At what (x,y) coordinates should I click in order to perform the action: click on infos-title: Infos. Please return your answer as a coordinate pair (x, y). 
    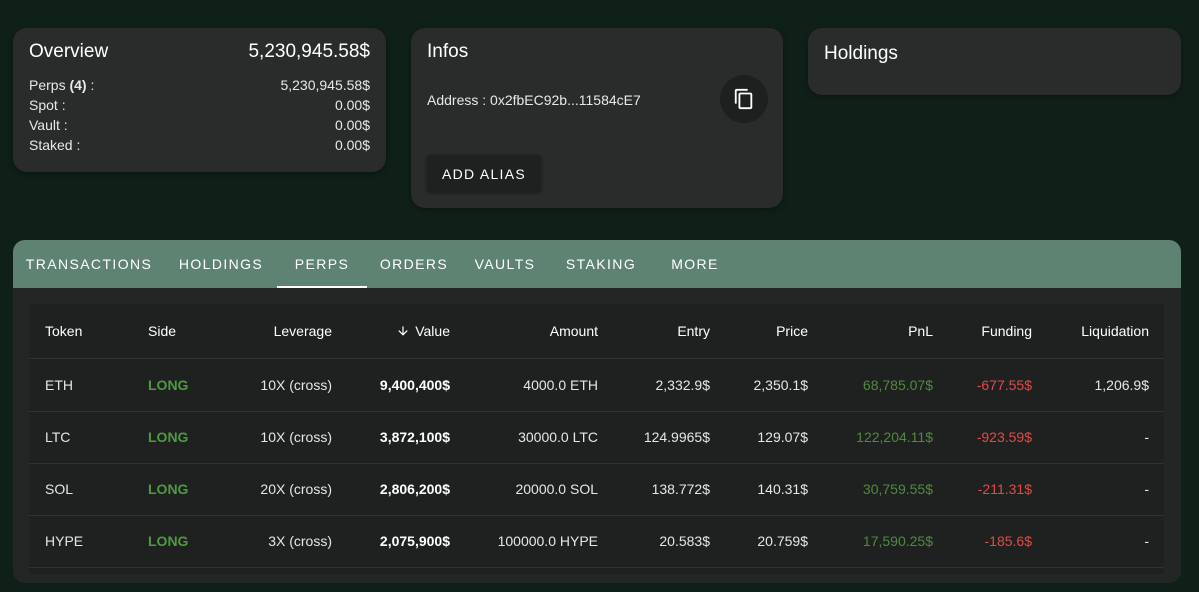
    Looking at the image, I should click on (448, 51).